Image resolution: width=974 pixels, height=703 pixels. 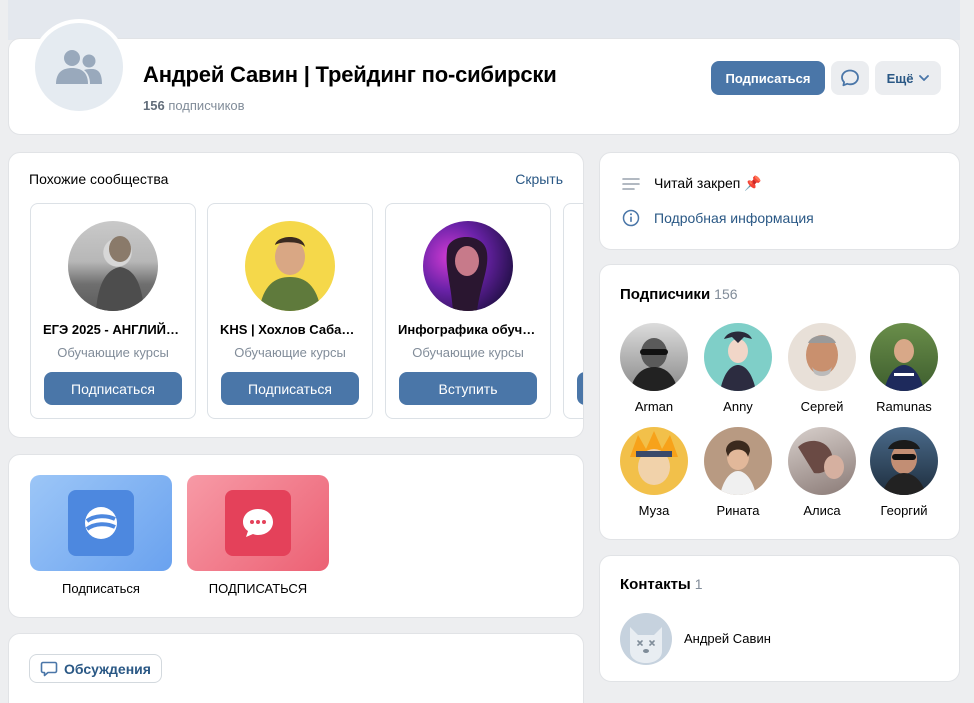 What do you see at coordinates (194, 105) in the screenshot?
I see `subscribers-count: 156 подписчиков` at bounding box center [194, 105].